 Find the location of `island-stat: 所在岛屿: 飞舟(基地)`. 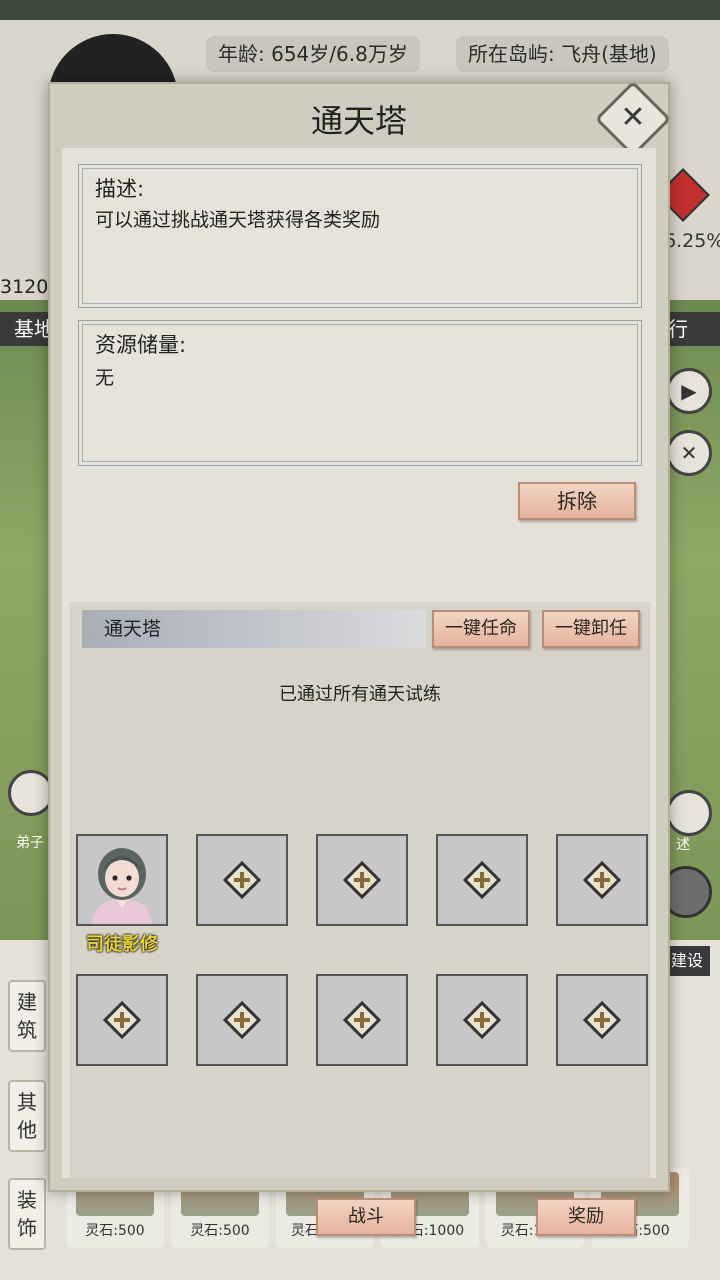

island-stat: 所在岛屿: 飞舟(基地) is located at coordinates (562, 54).